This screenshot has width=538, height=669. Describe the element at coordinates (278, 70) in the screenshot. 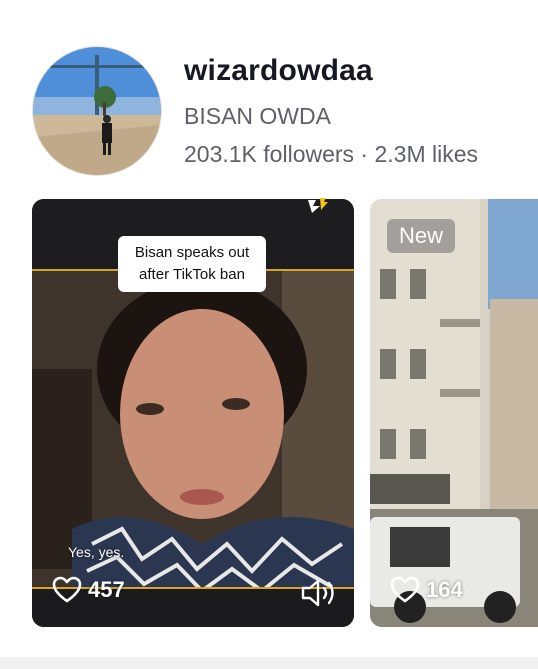

I see `profile-username: wizardowdaa` at that location.